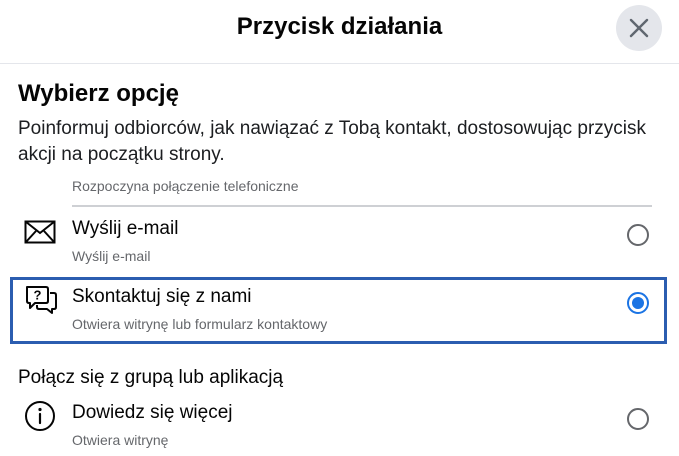 Image resolution: width=679 pixels, height=456 pixels. I want to click on option-subtitle: Wyślij e-mail, so click(111, 256).